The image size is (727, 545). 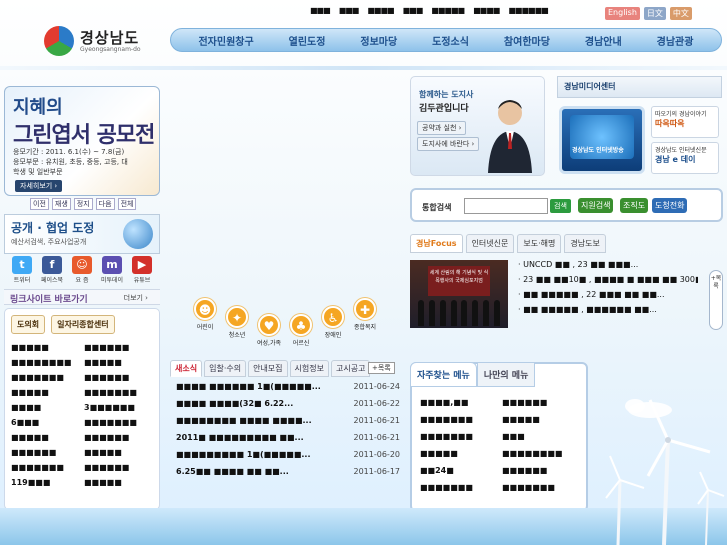 What do you see at coordinates (285, 386) in the screenshot?
I see `news-row: ■■■■ ■■■■■■ 1■(■■■■■... 2011-06-24` at bounding box center [285, 386].